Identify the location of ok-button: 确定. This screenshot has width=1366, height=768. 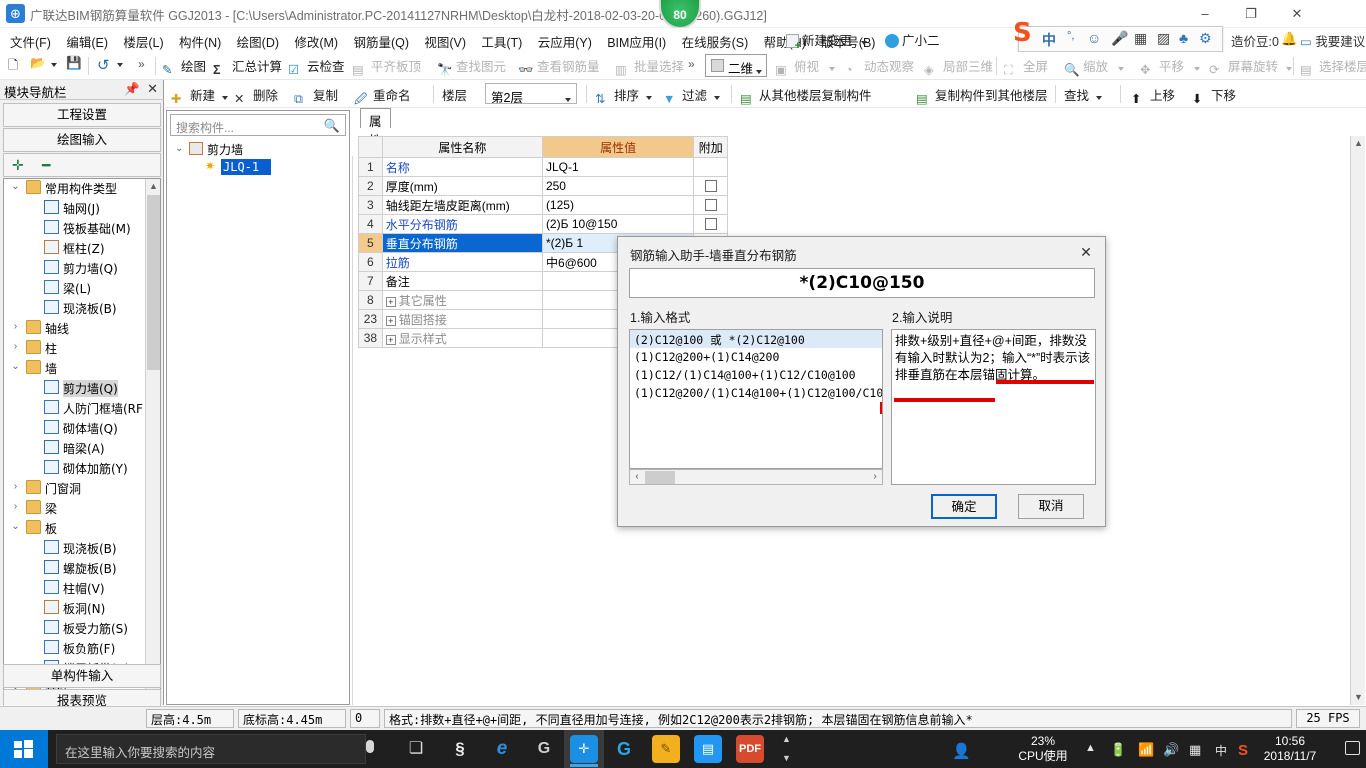
(964, 506).